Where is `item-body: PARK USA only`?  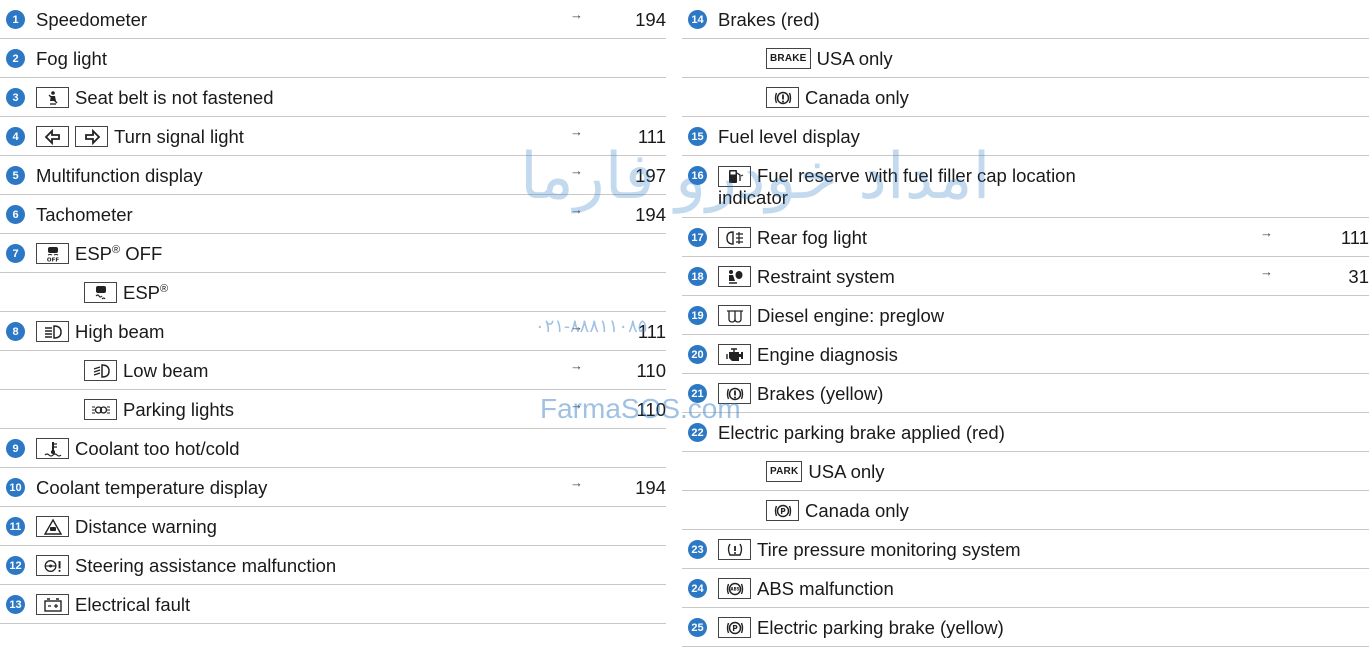 item-body: PARK USA only is located at coordinates (825, 471).